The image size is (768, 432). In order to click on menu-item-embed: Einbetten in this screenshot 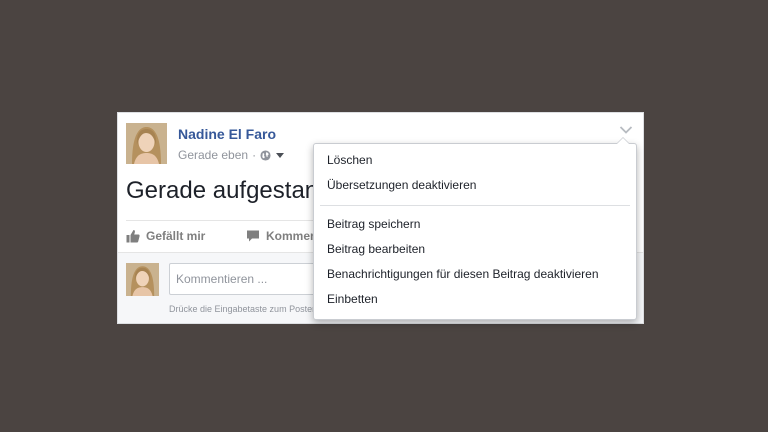, I will do `click(475, 299)`.